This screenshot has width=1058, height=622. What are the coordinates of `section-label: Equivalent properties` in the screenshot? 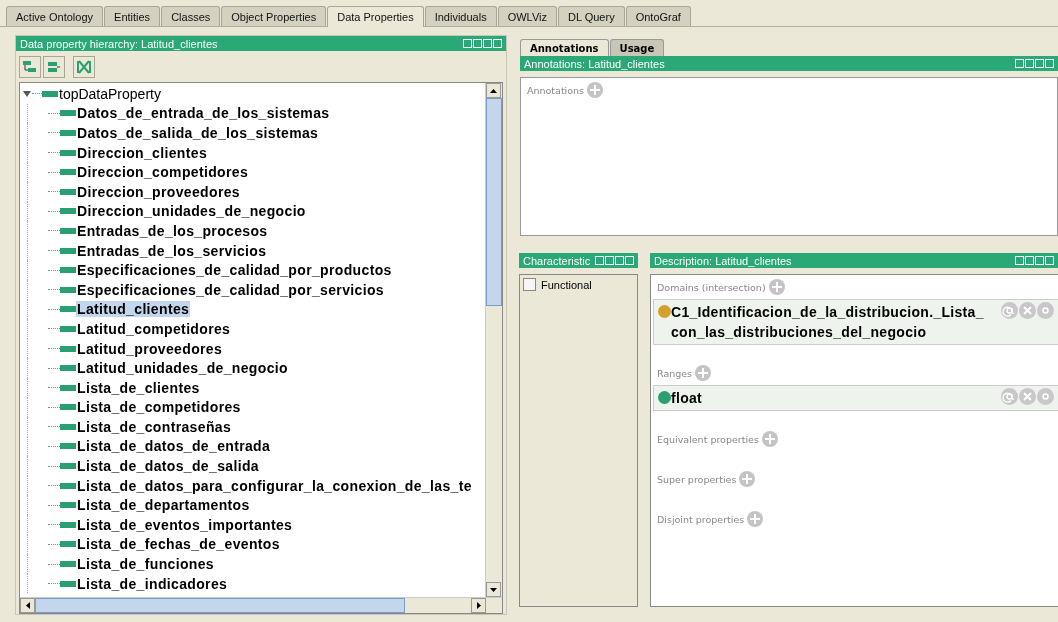 It's located at (708, 439).